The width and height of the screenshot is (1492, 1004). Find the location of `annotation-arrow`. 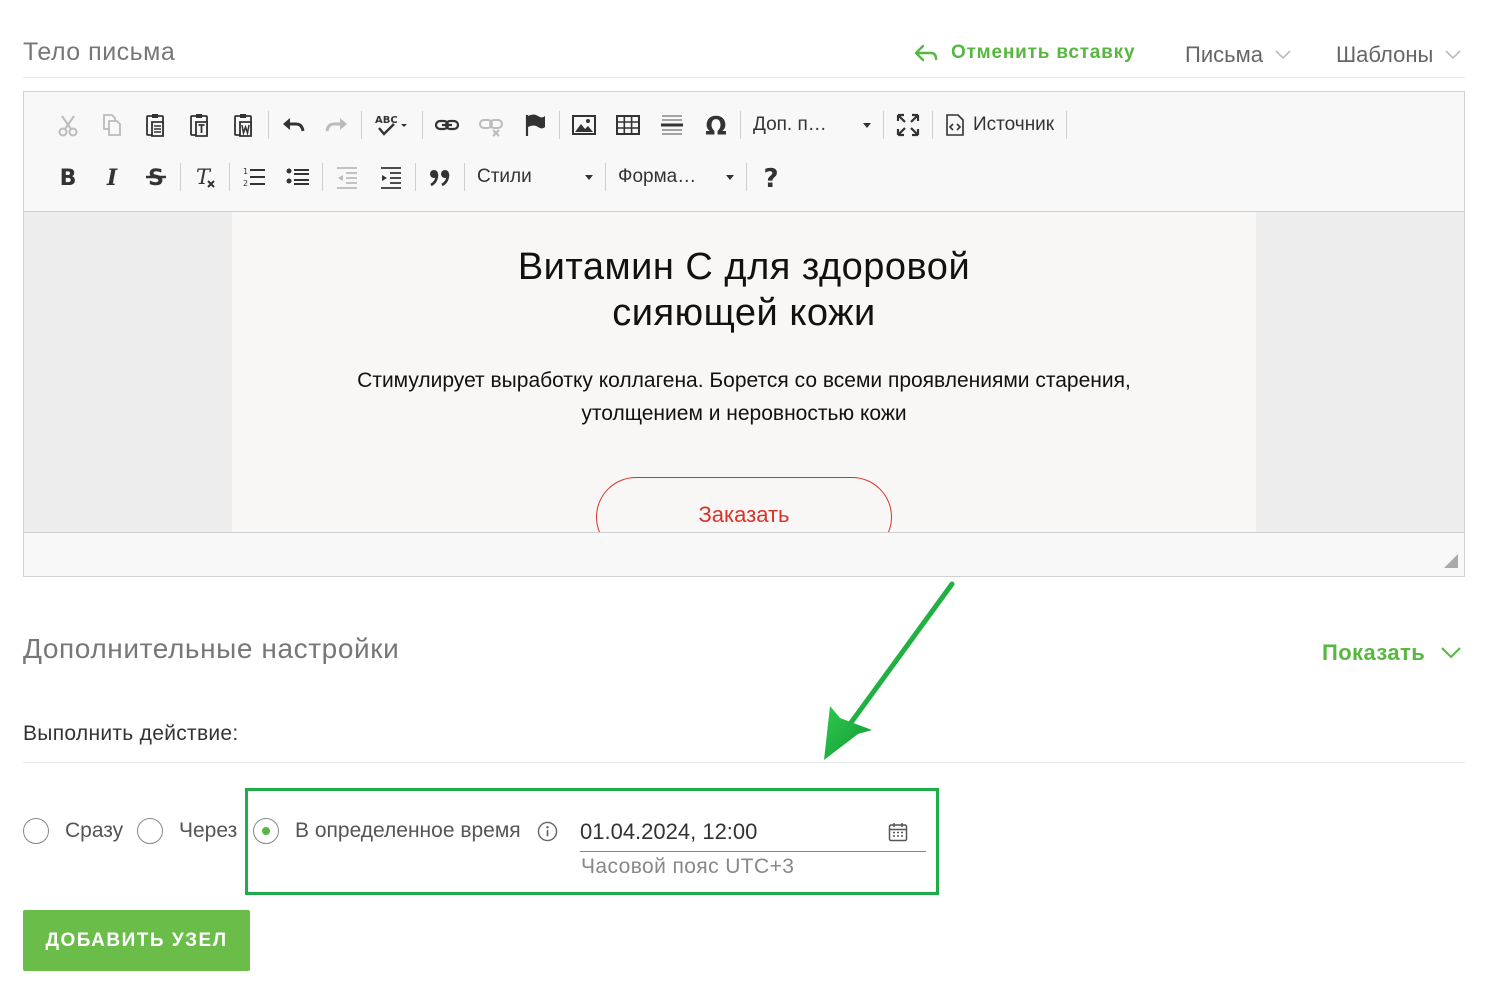

annotation-arrow is located at coordinates (889, 670).